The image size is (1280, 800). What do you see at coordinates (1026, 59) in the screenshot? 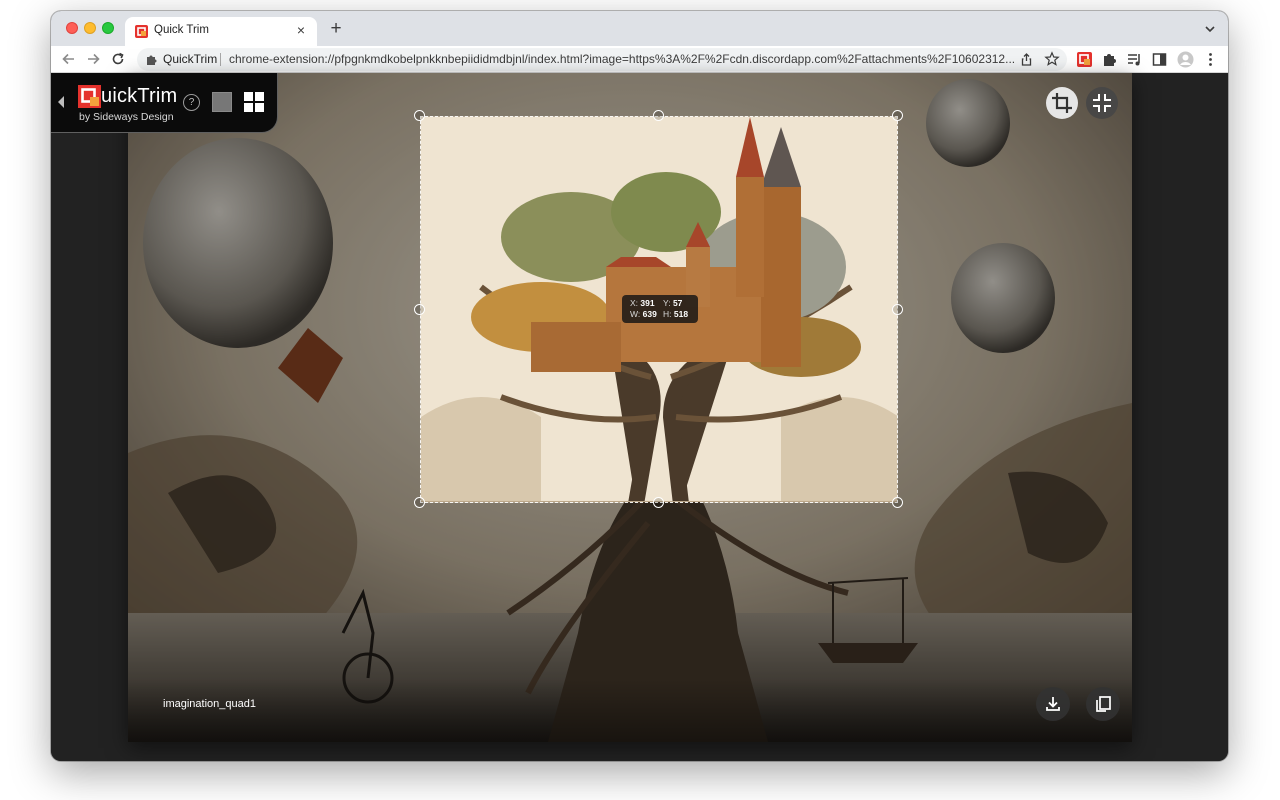
I see `share-icon` at bounding box center [1026, 59].